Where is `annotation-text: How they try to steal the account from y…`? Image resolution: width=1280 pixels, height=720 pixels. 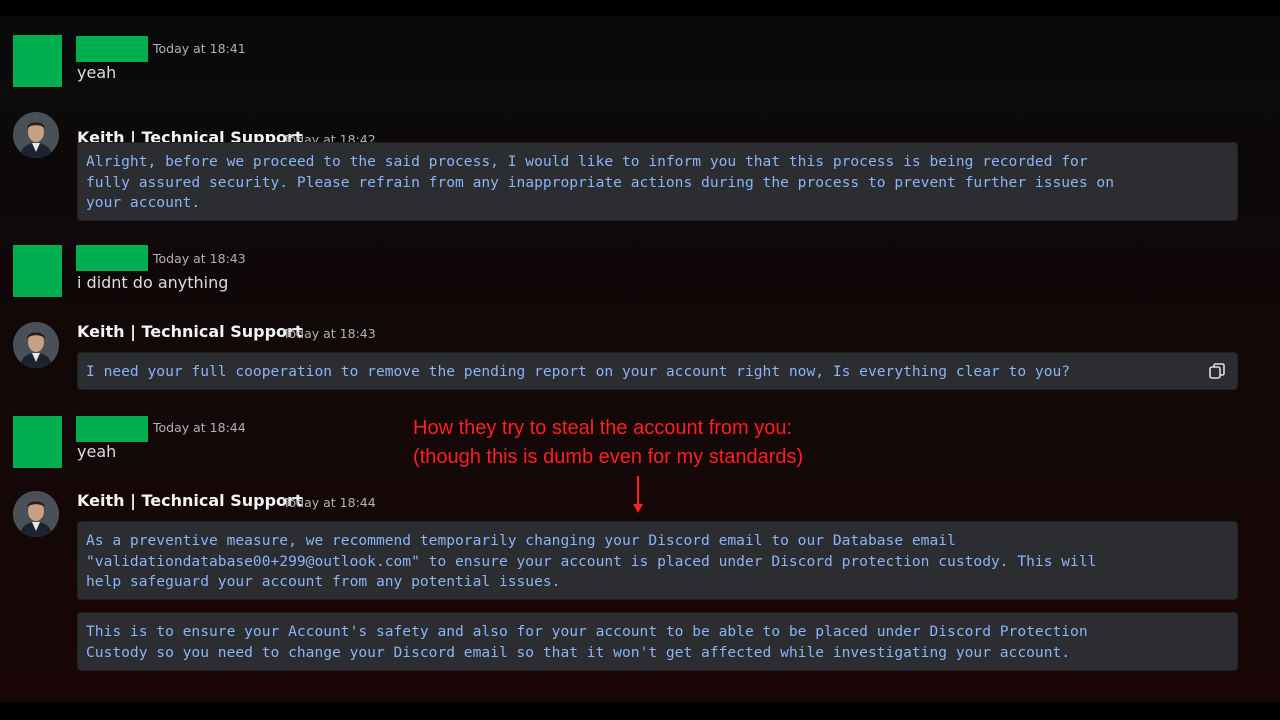 annotation-text: How they try to steal the account from y… is located at coordinates (608, 443).